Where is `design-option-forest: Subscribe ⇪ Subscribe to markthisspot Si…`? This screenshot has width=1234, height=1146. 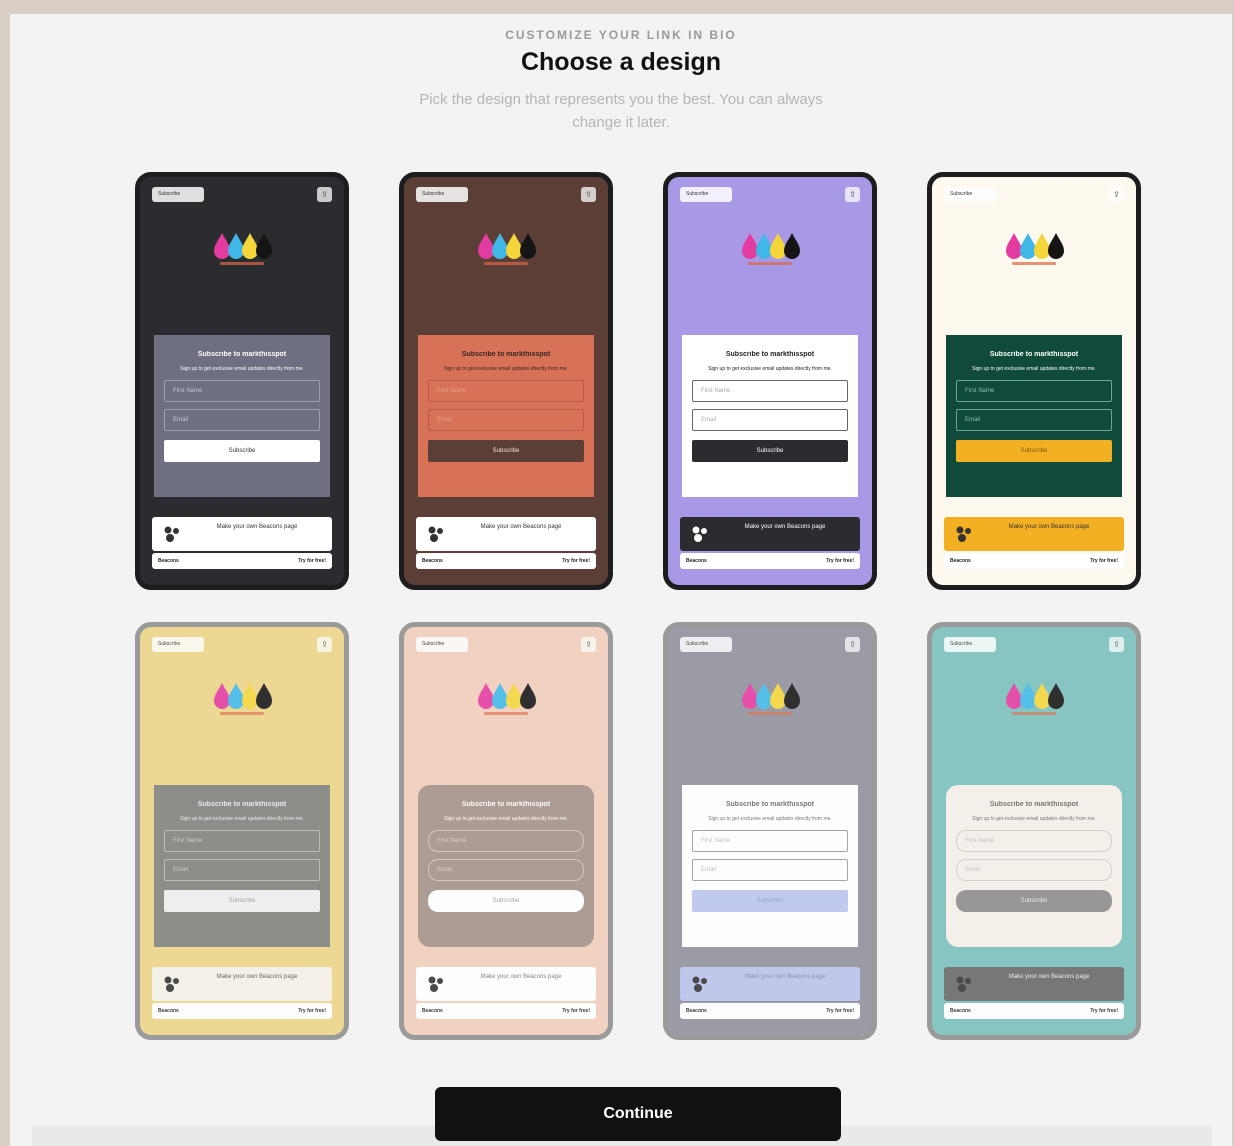 design-option-forest: Subscribe ⇪ Subscribe to markthisspot Si… is located at coordinates (1034, 381).